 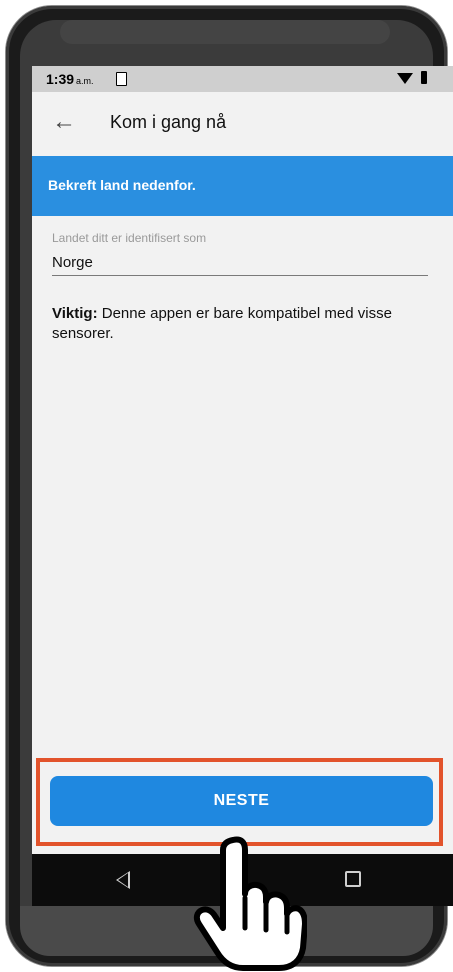 I want to click on country-field-underline, so click(x=240, y=275).